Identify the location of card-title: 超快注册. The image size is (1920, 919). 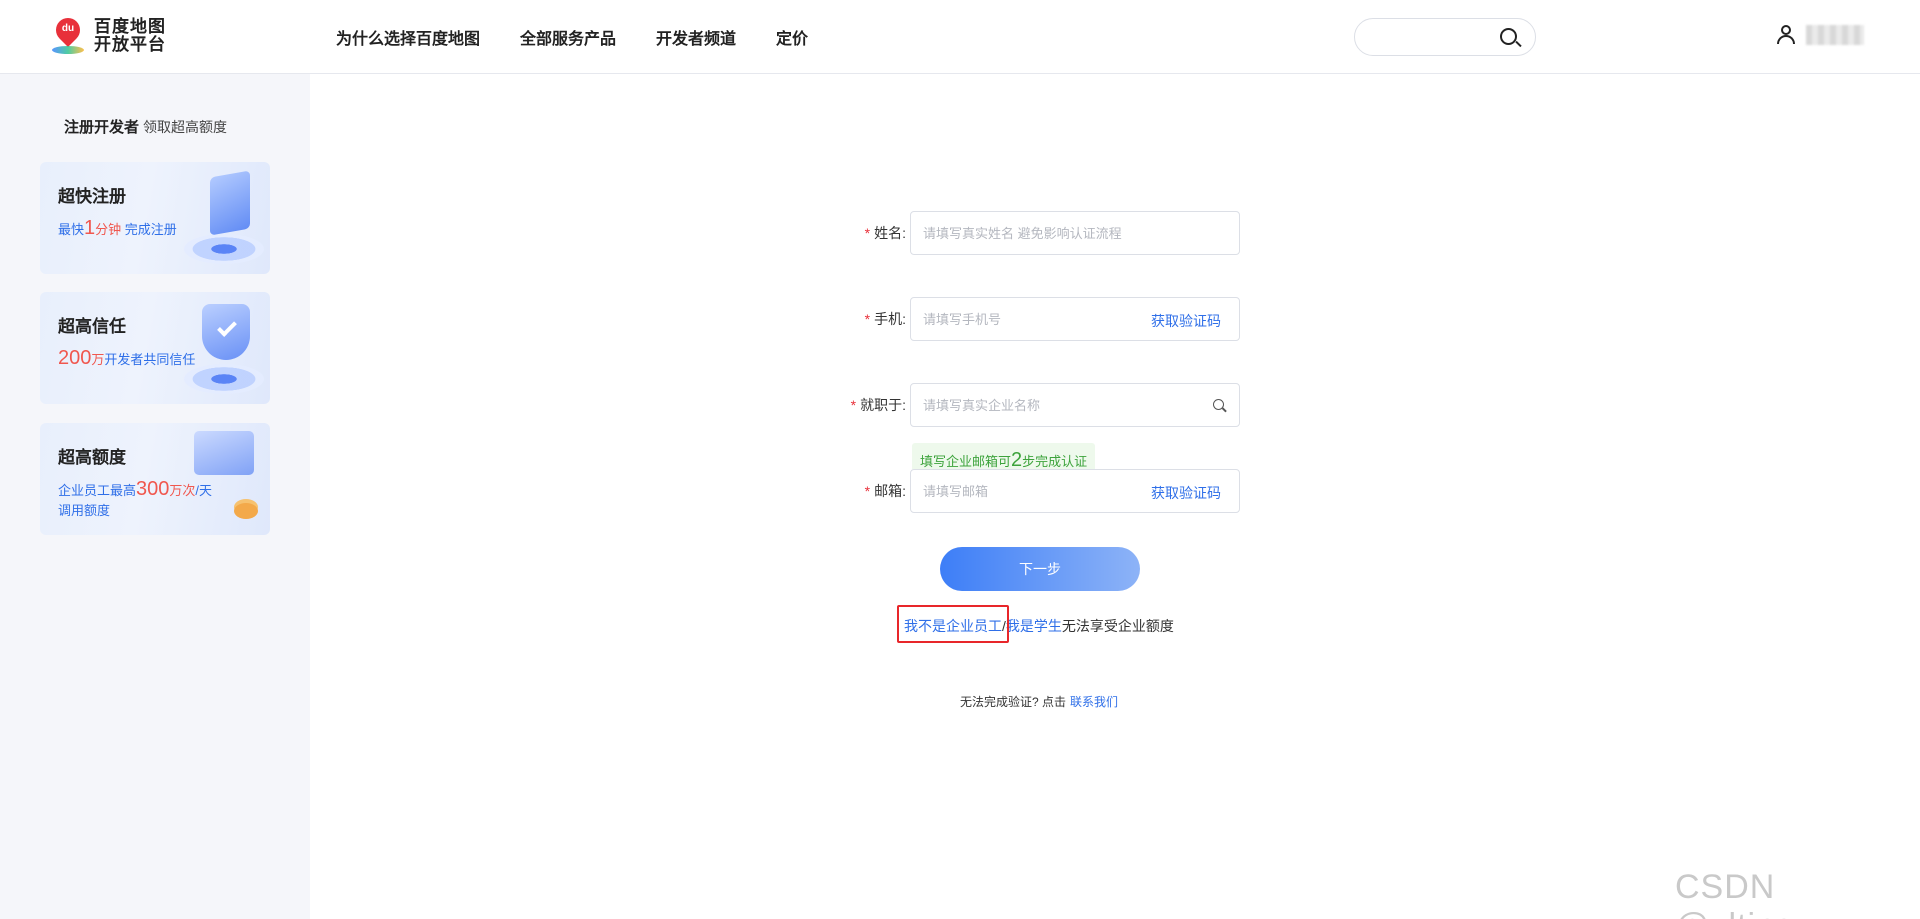
(92, 196).